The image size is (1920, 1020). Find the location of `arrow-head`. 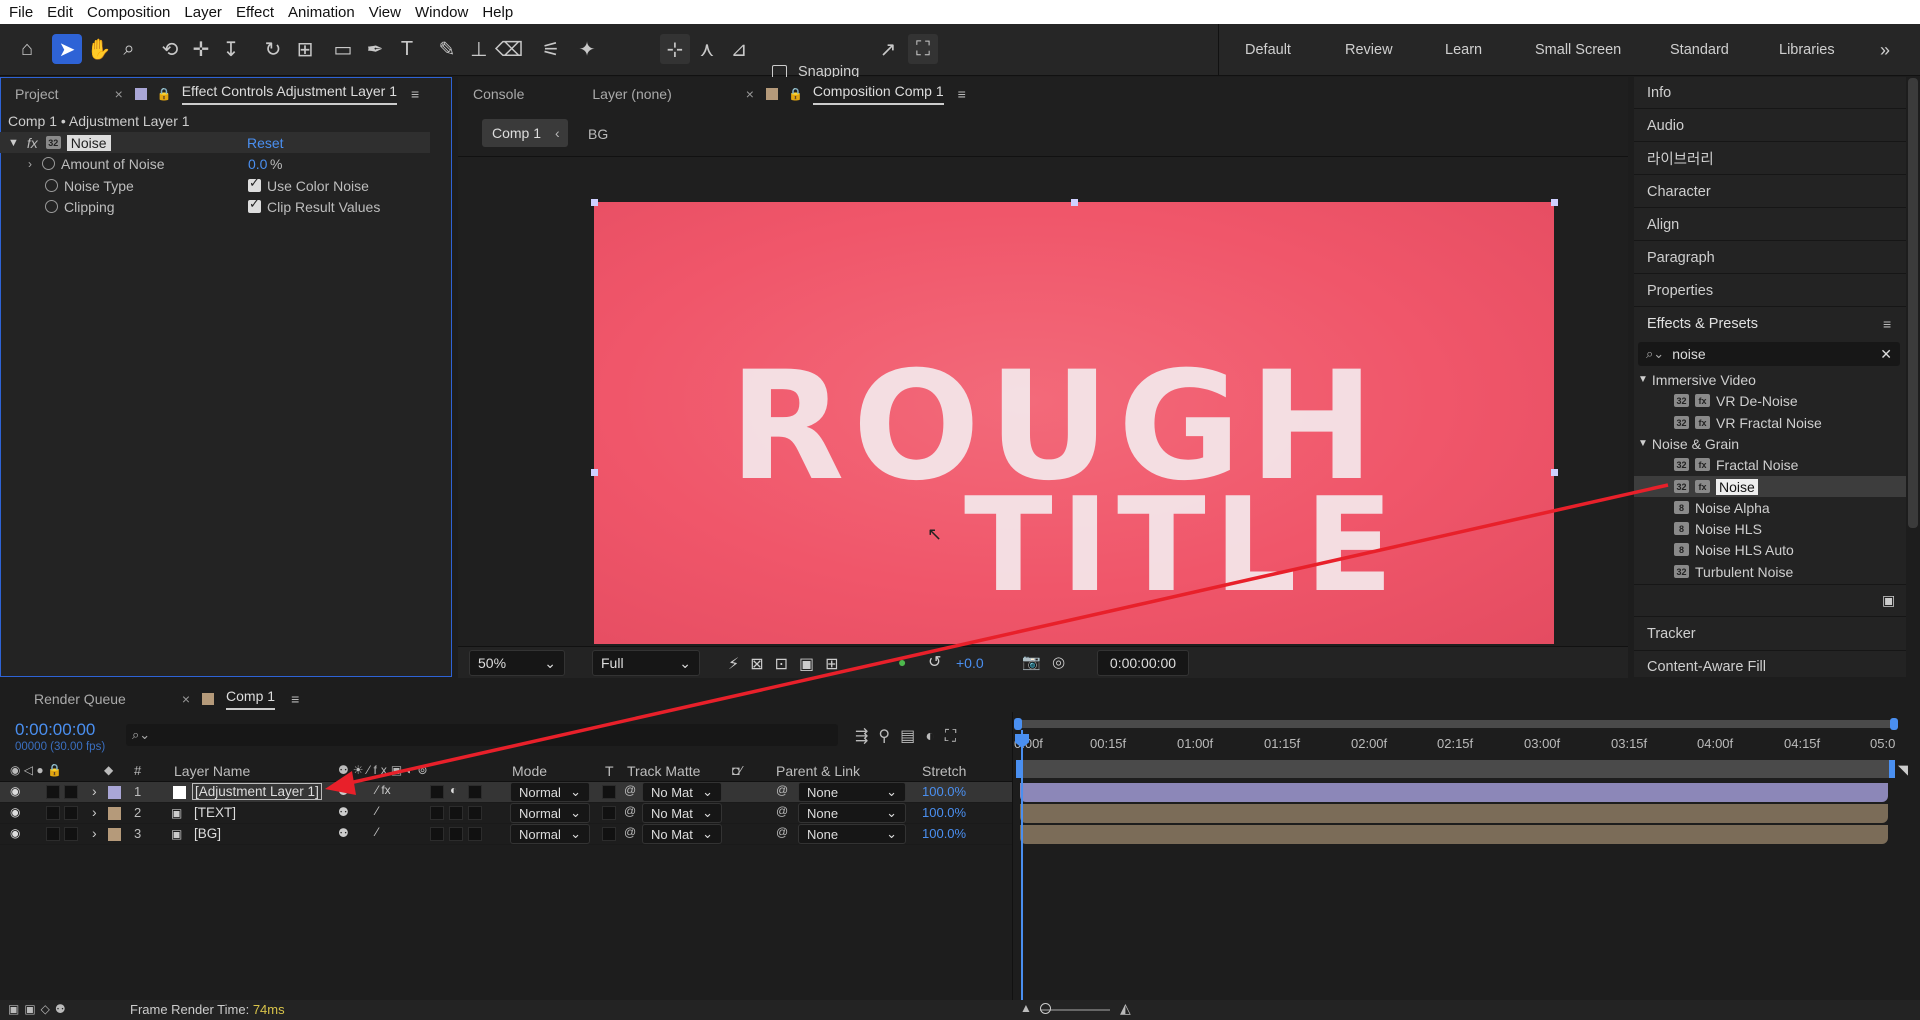

arrow-head is located at coordinates (340, 783).